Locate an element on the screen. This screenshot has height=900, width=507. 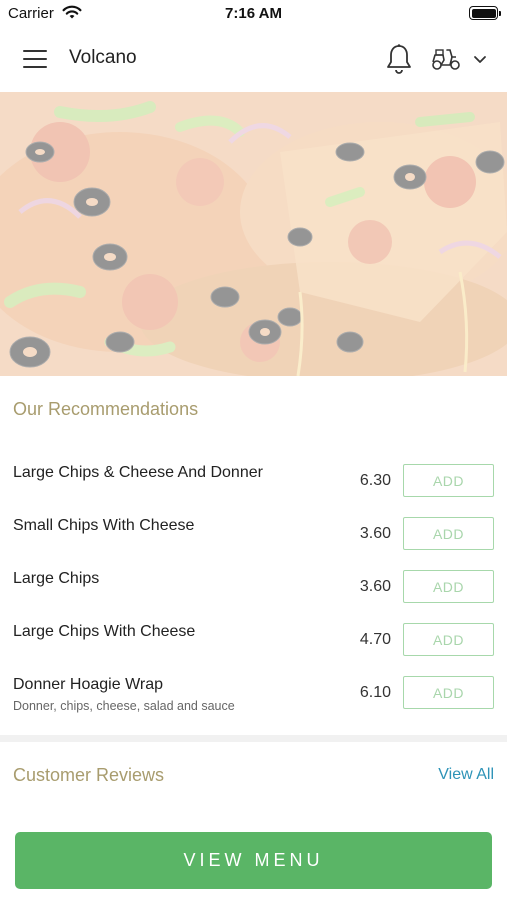
hamburger-menu-icon is located at coordinates (35, 59).